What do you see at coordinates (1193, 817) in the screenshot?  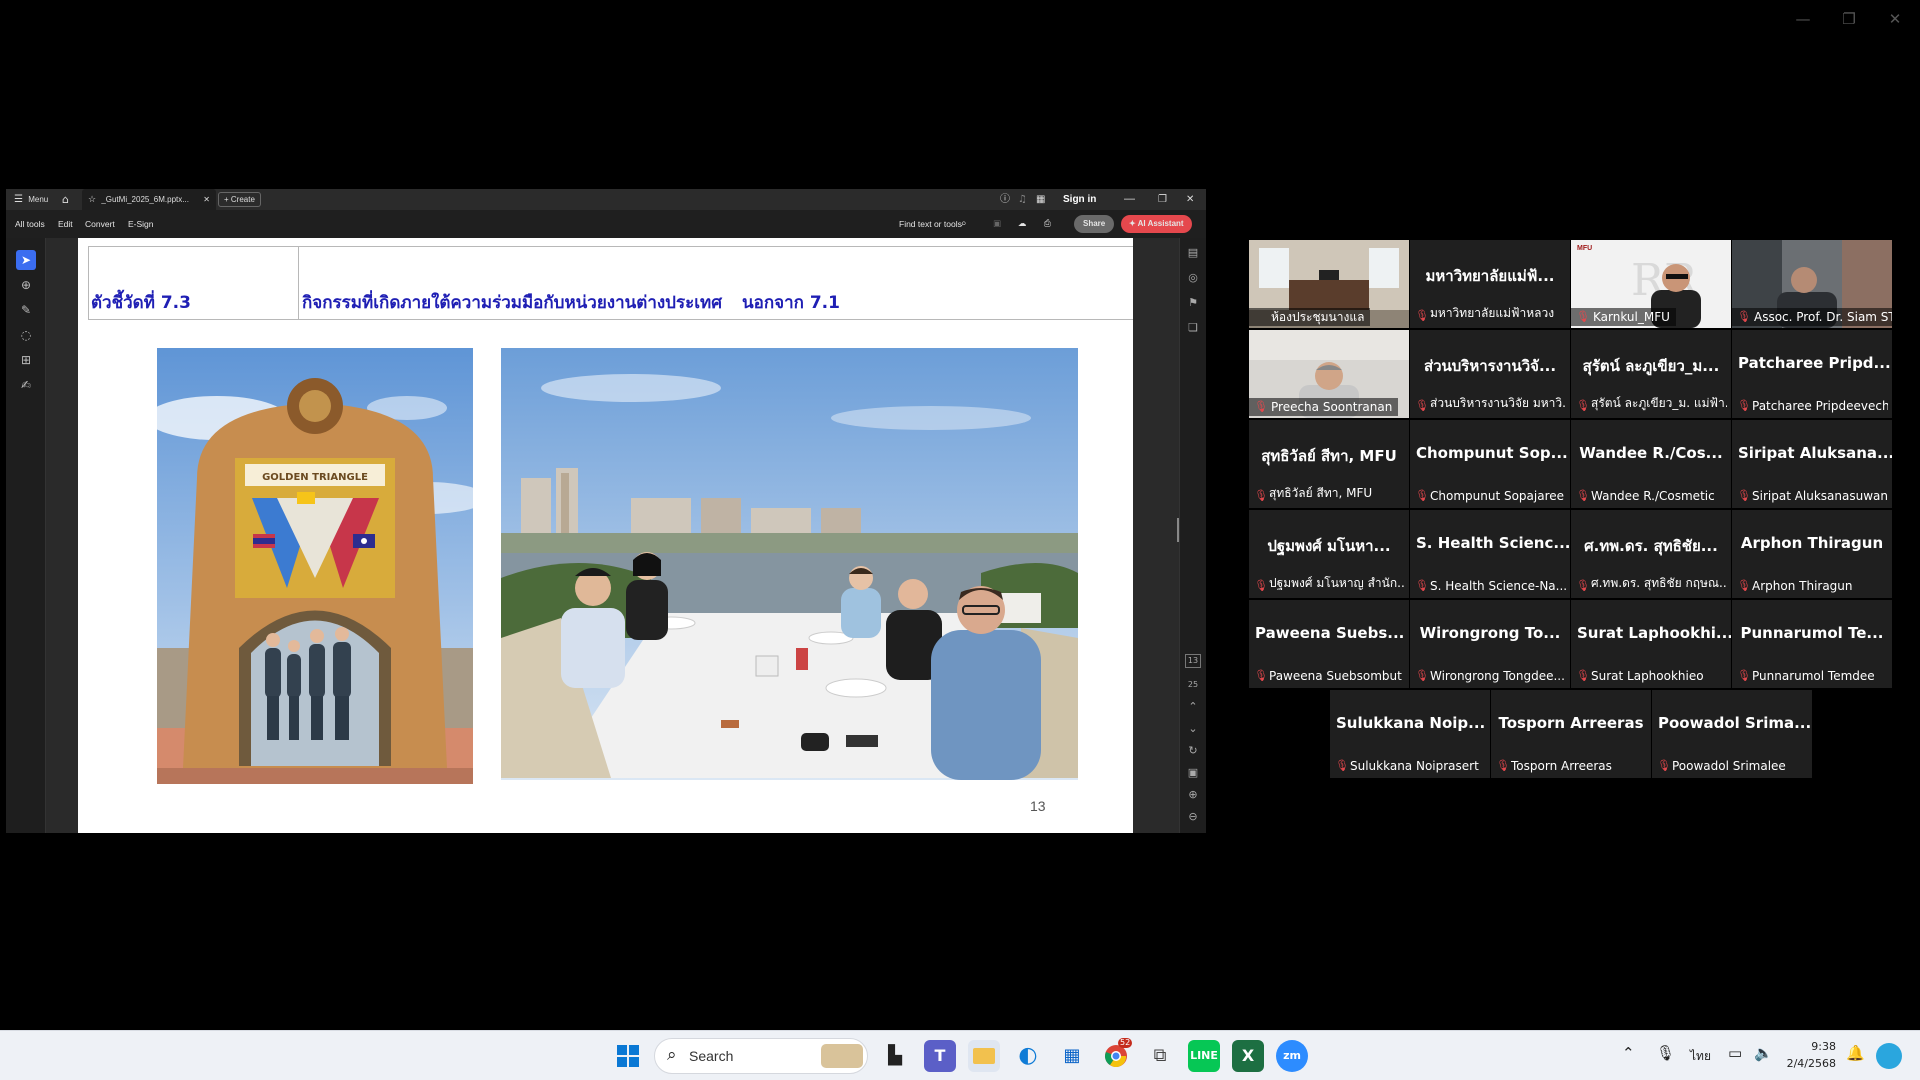 I see `zoom-out-icon: ⊖` at bounding box center [1193, 817].